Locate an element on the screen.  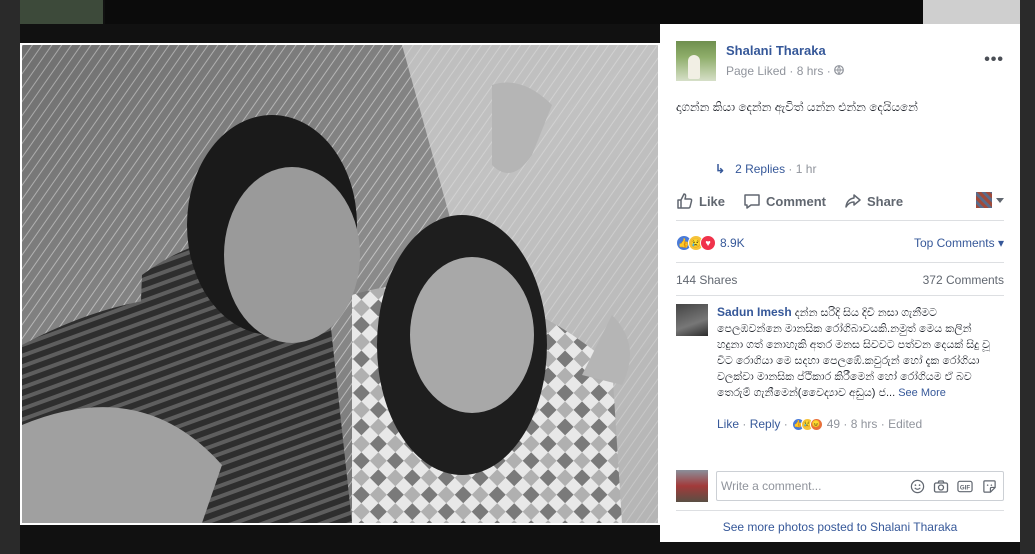
comments-count: 372 Comments is located at coordinates (963, 280).